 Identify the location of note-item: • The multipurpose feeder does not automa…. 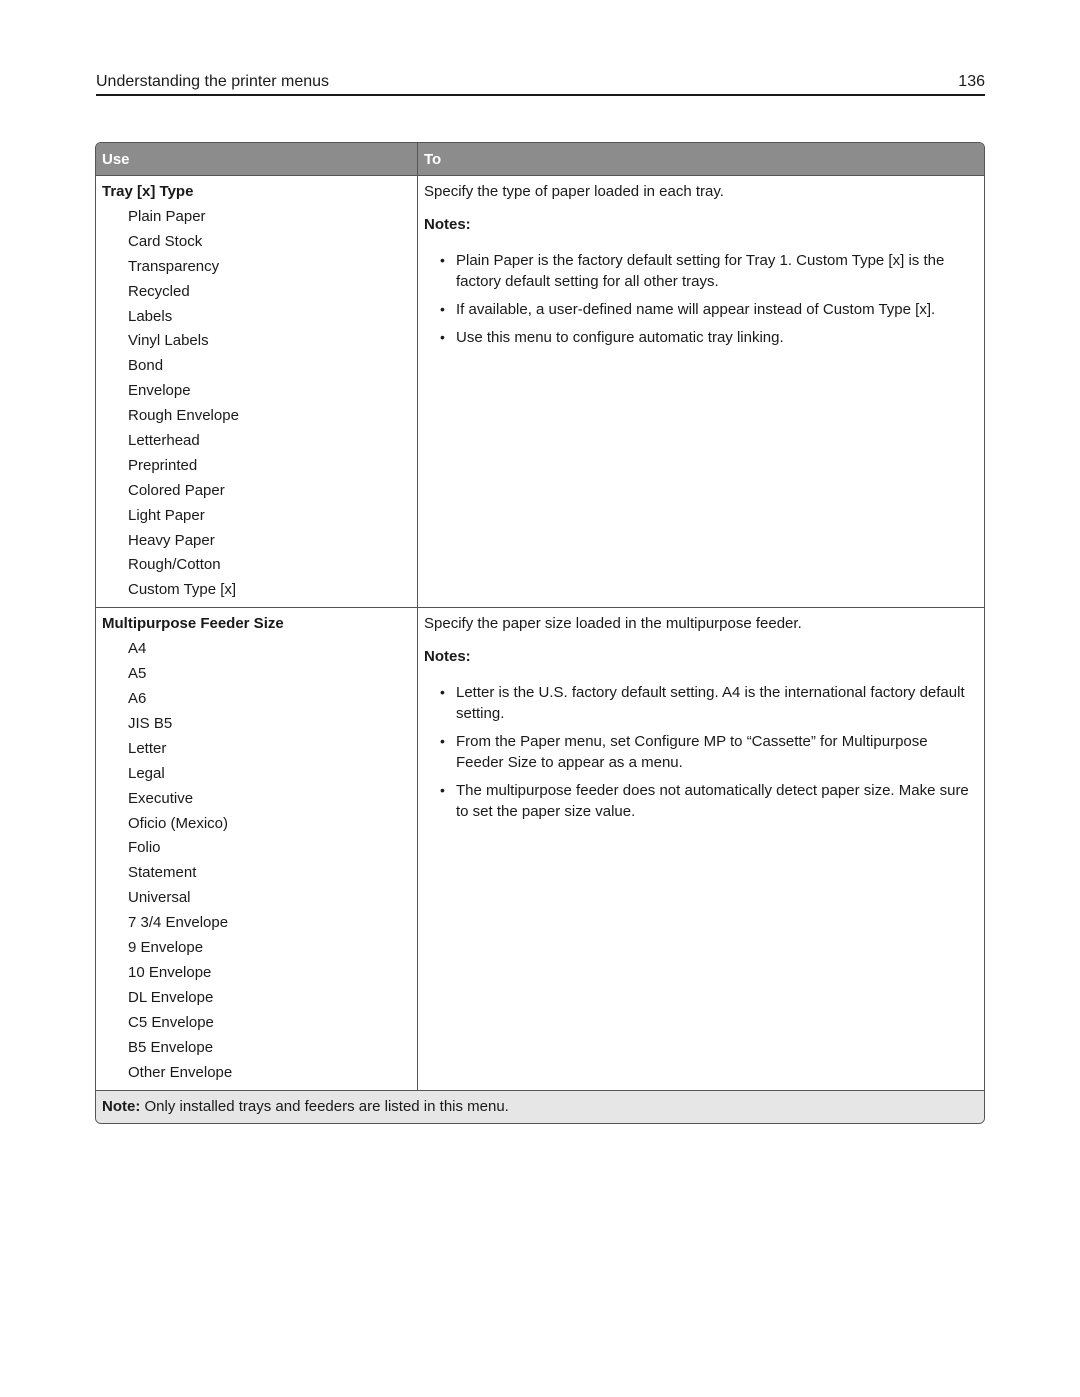
(701, 801).